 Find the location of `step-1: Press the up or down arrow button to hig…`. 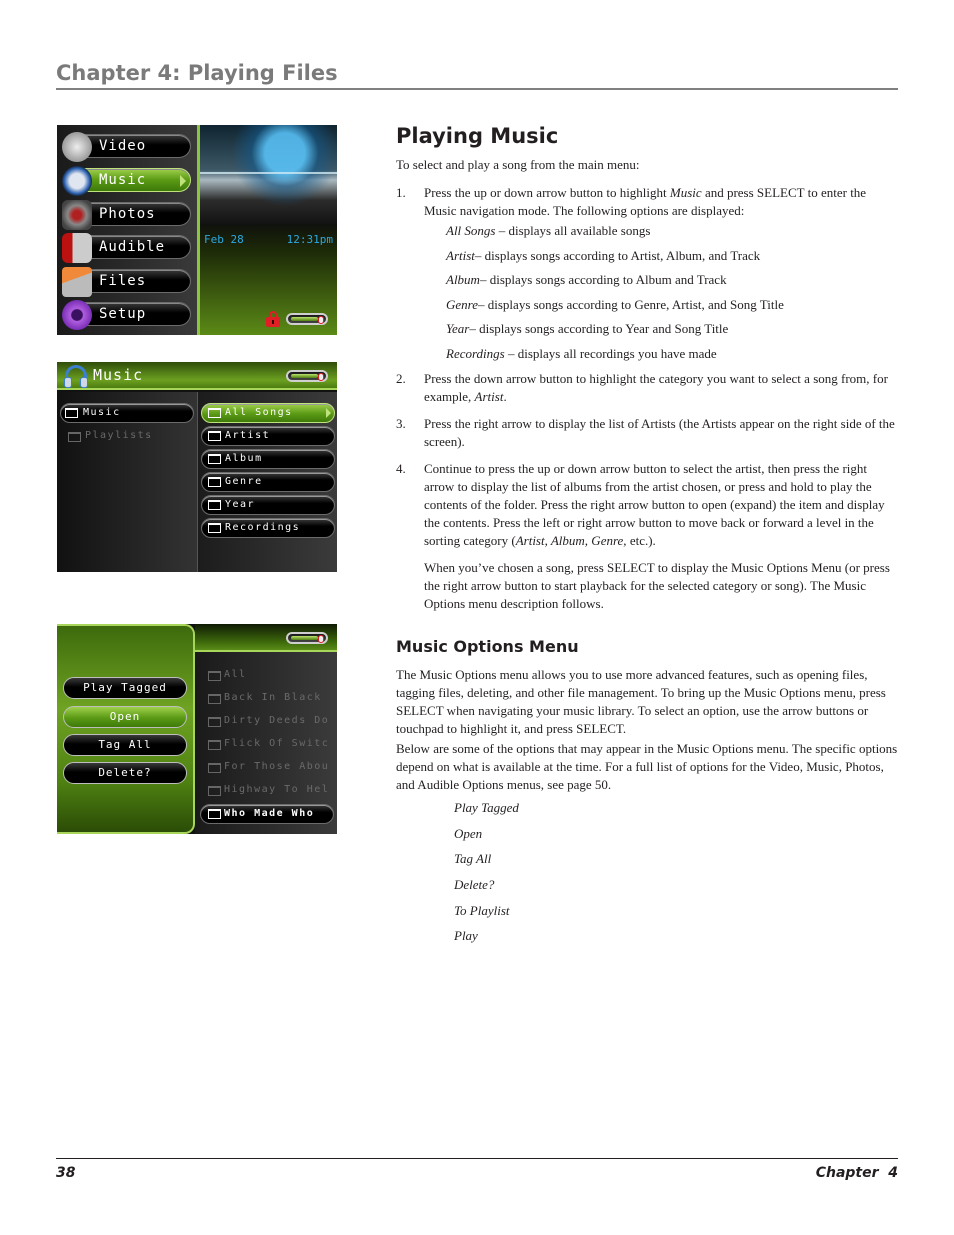

step-1: Press the up or down arrow button to hig… is located at coordinates (645, 201).